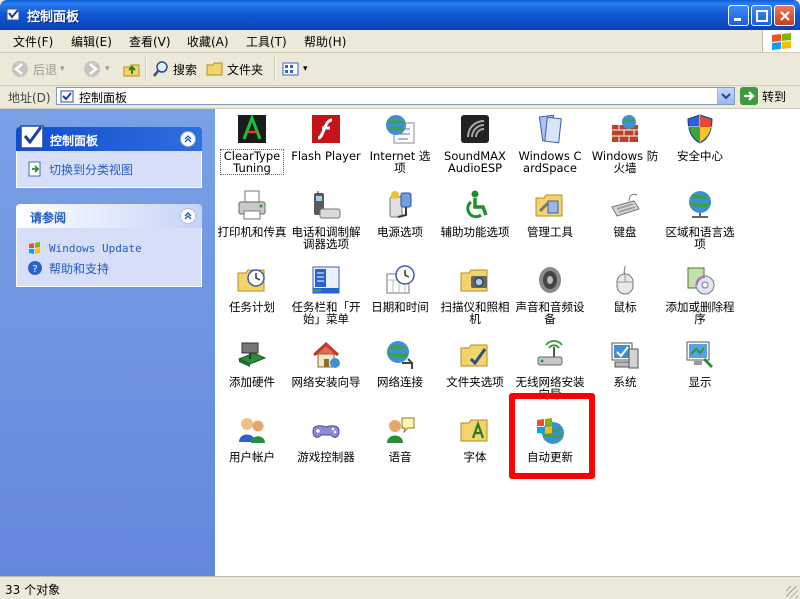 The image size is (800, 599). I want to click on folder-options-item: 文件夹选项, so click(475, 363).